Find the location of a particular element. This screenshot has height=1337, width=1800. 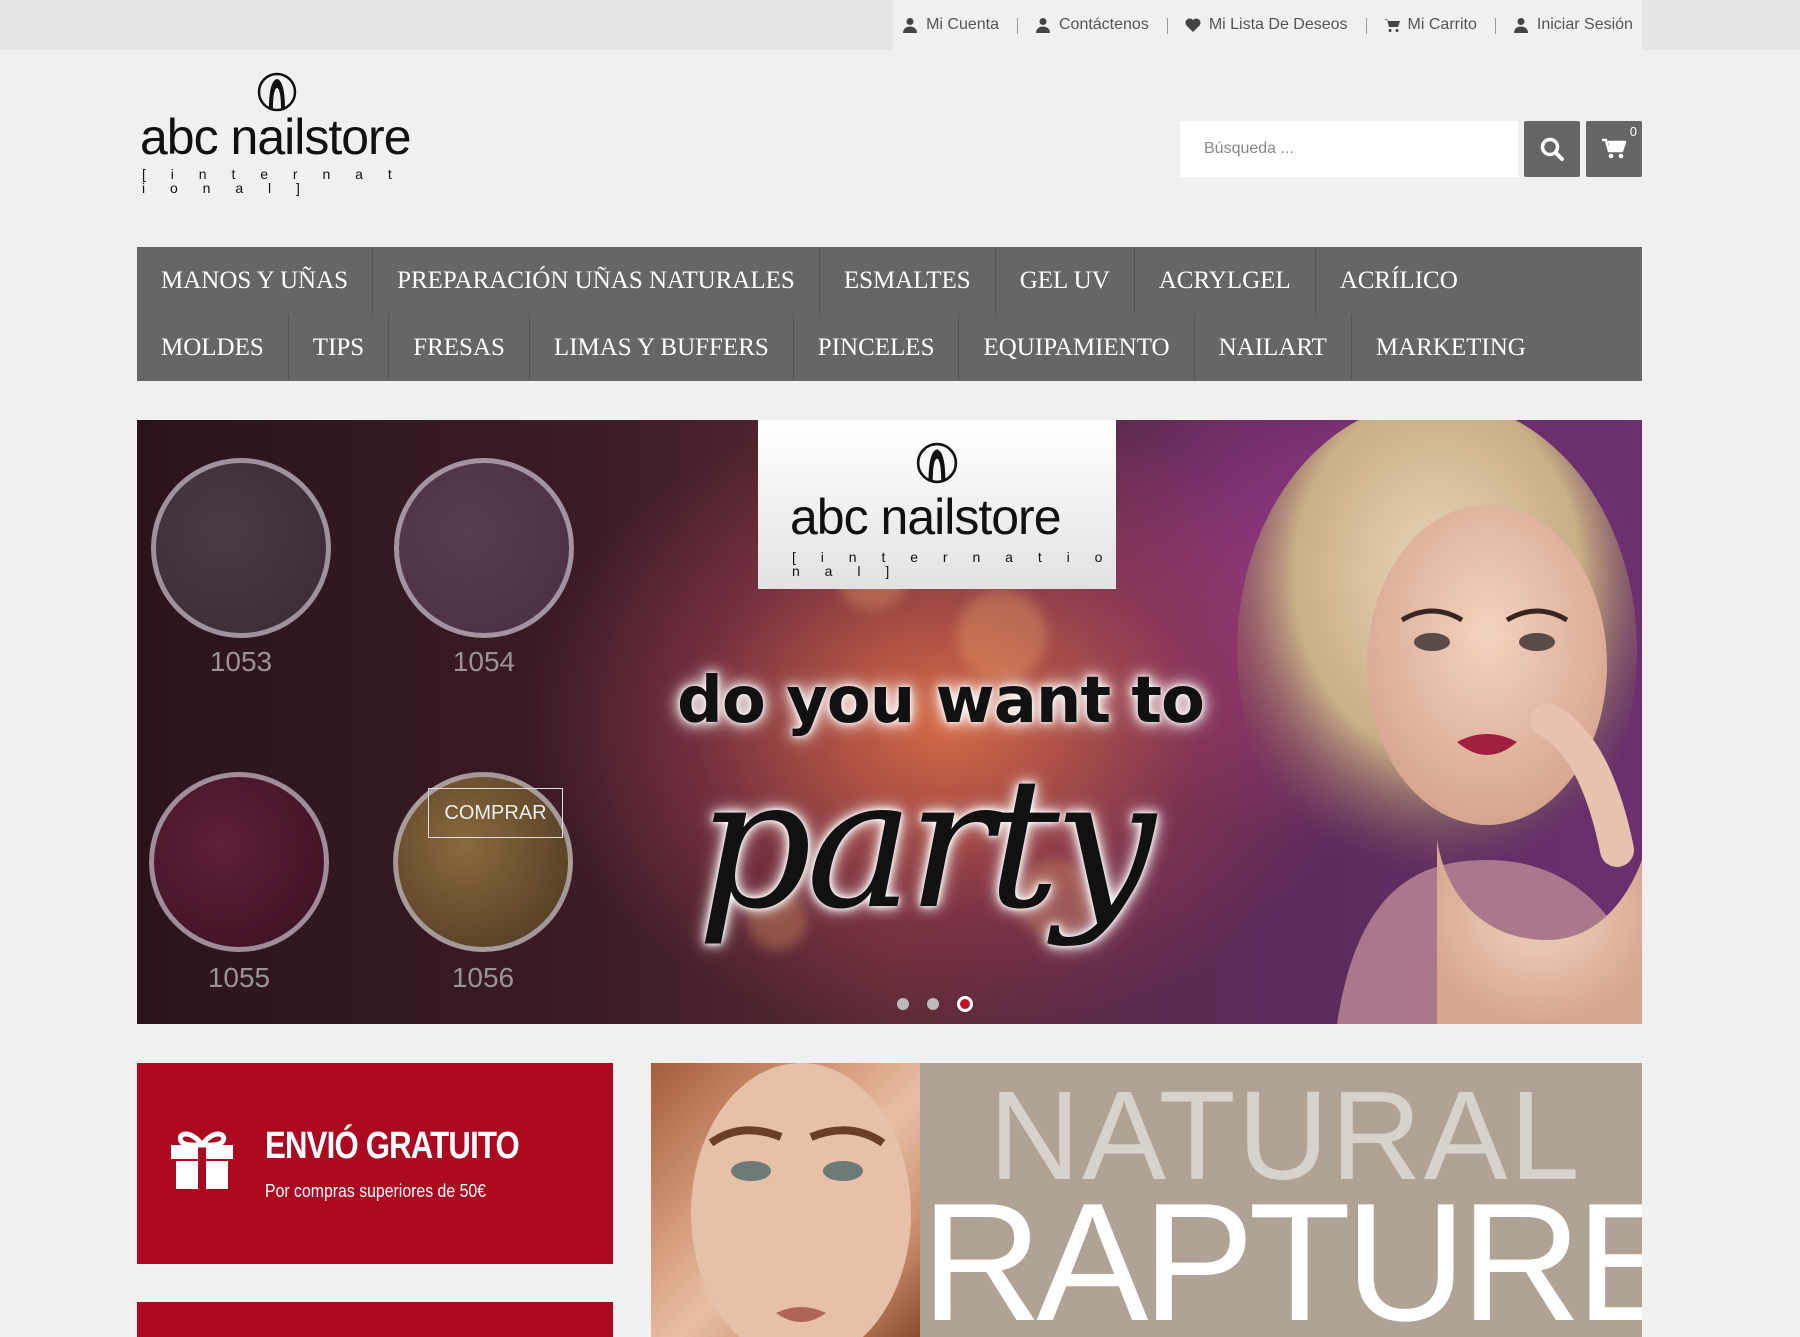

my-cart-link: Mi Carrito is located at coordinates (1430, 25).